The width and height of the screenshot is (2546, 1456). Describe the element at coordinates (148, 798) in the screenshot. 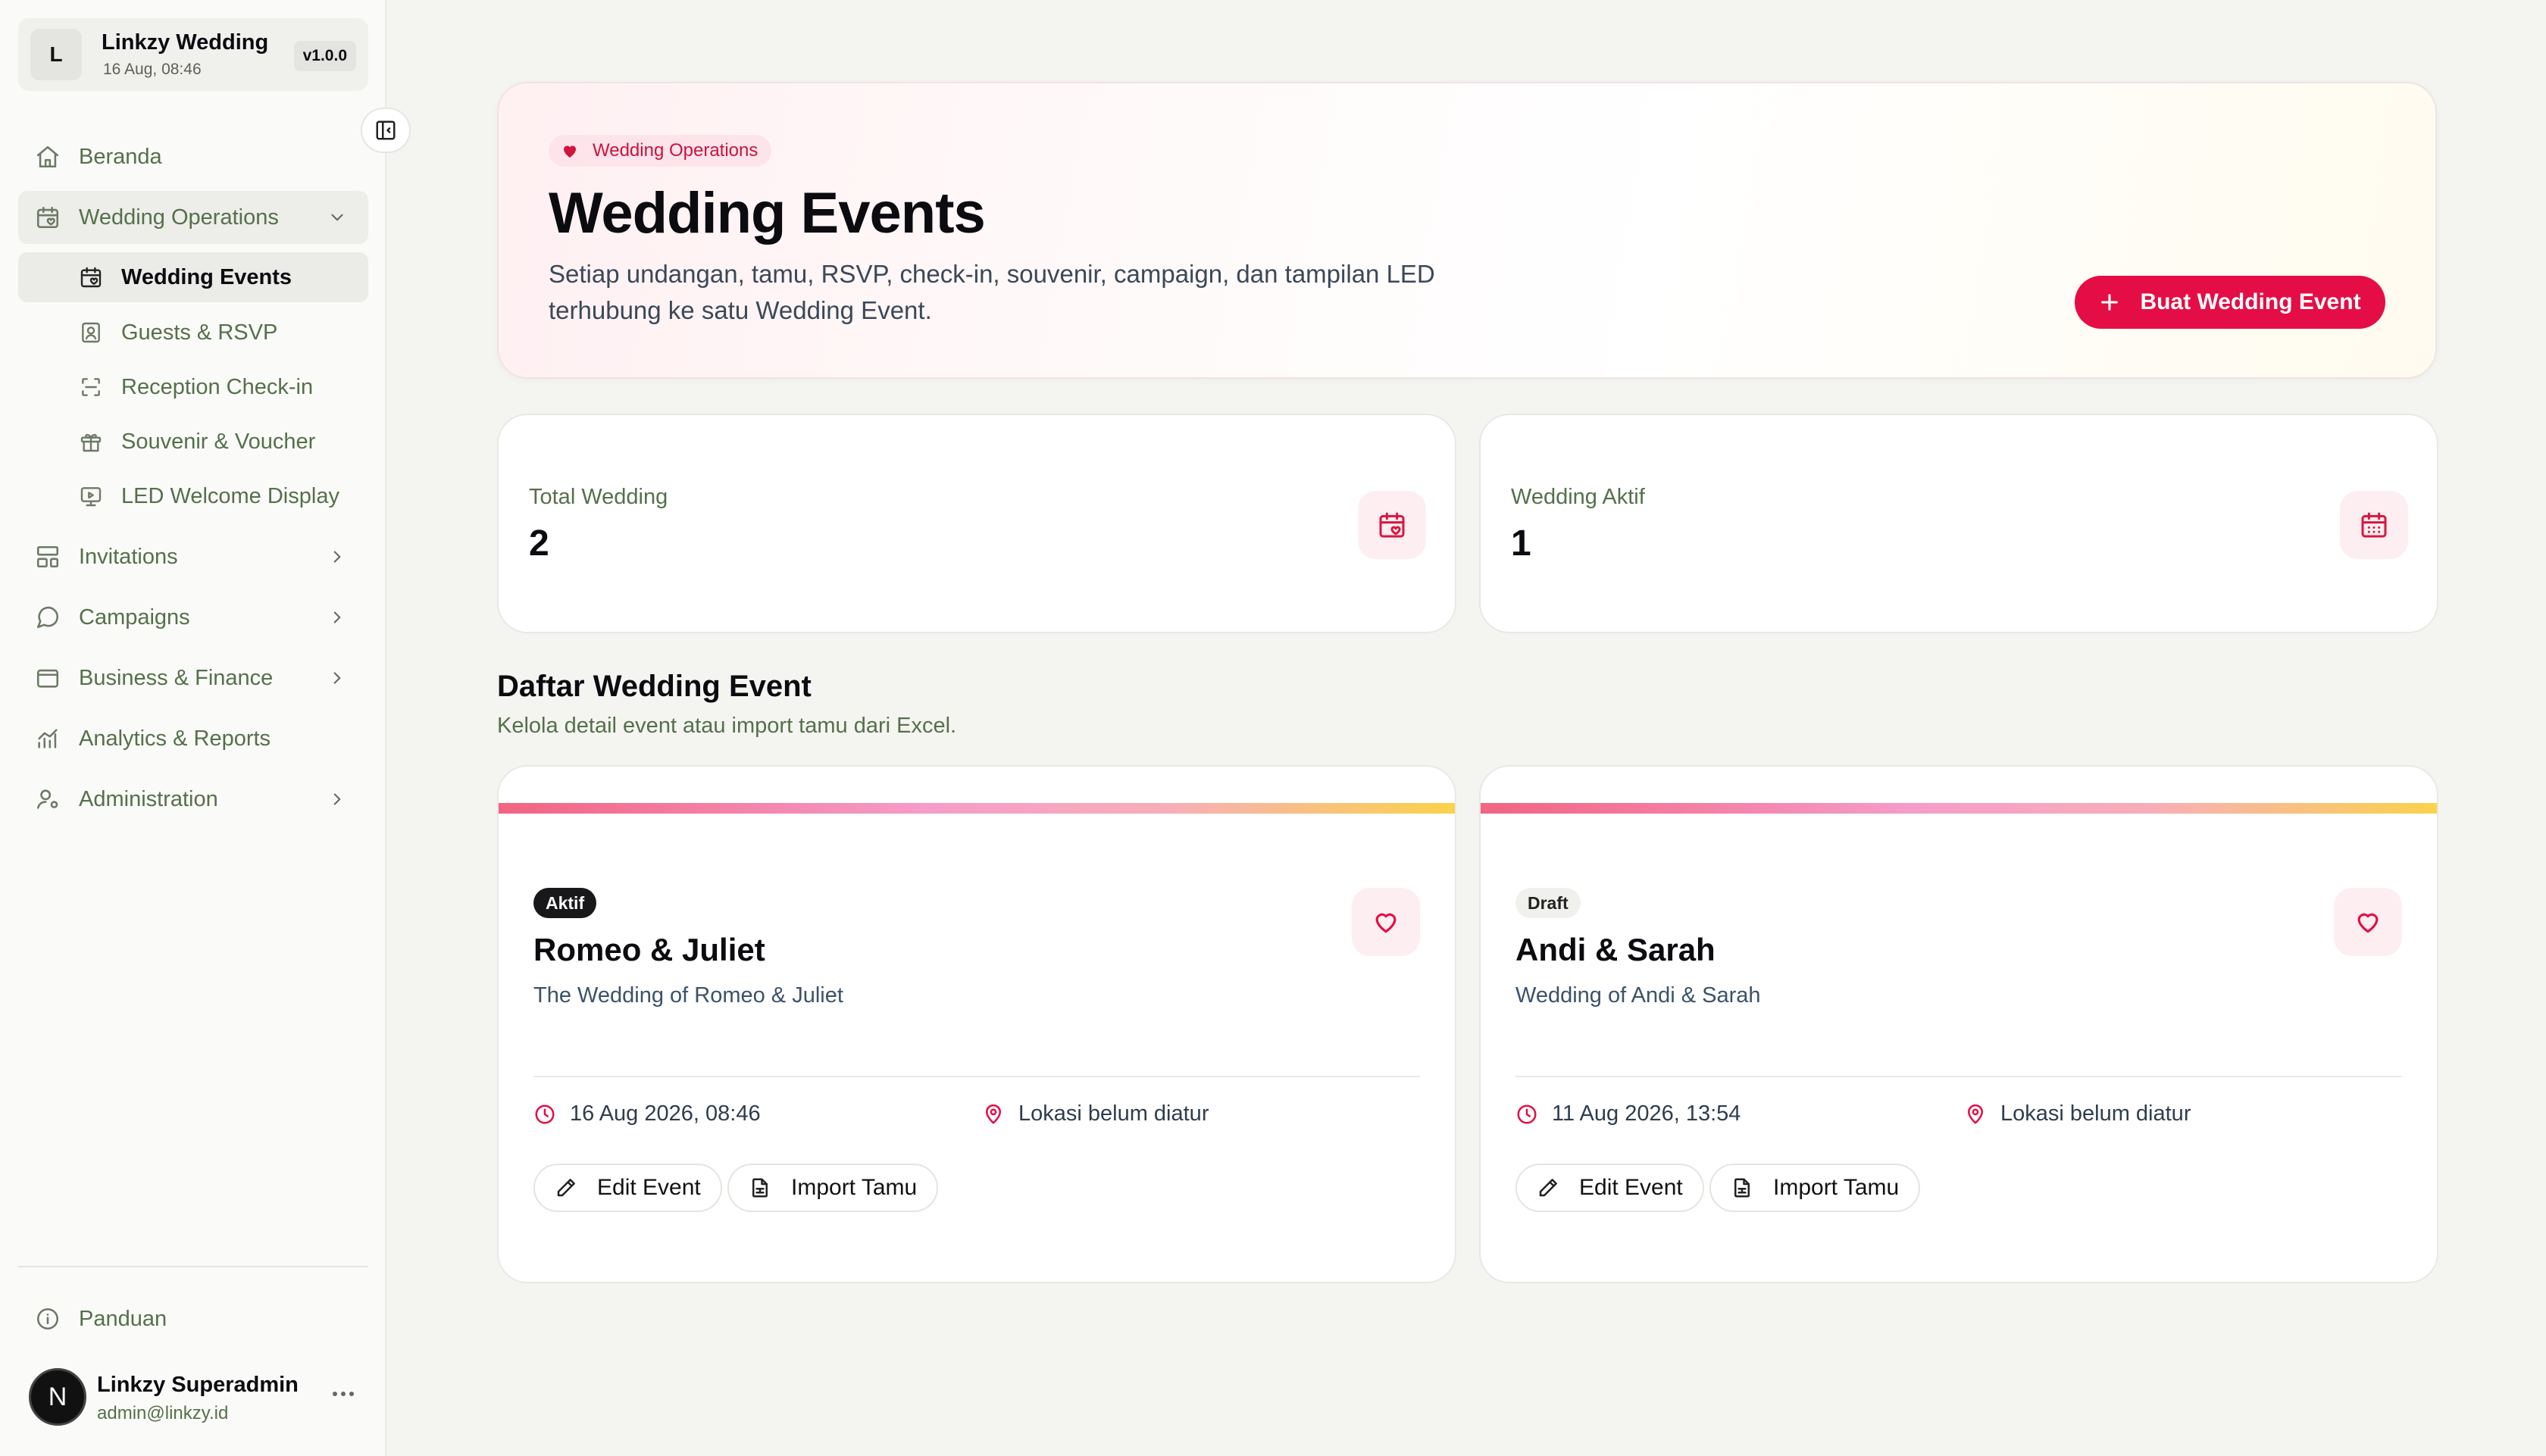

I see `sidebar-item-label: Administration` at that location.